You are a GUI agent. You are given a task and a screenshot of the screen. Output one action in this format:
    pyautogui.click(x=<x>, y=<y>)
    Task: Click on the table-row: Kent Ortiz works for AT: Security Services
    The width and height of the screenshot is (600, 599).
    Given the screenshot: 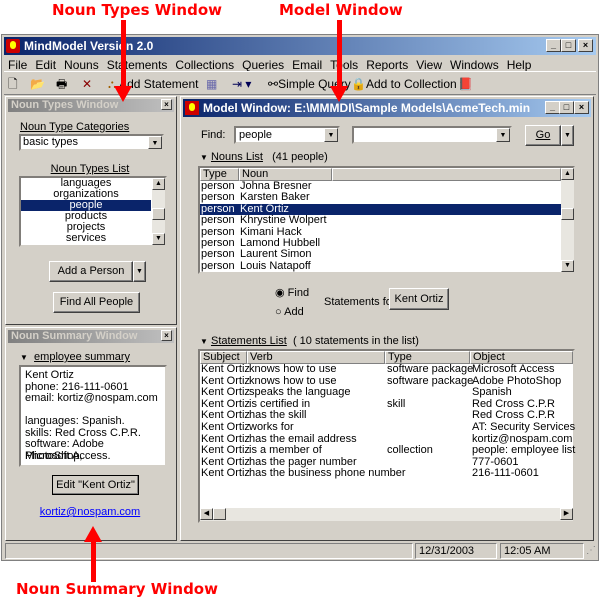 What is the action you would take?
    pyautogui.click(x=388, y=427)
    